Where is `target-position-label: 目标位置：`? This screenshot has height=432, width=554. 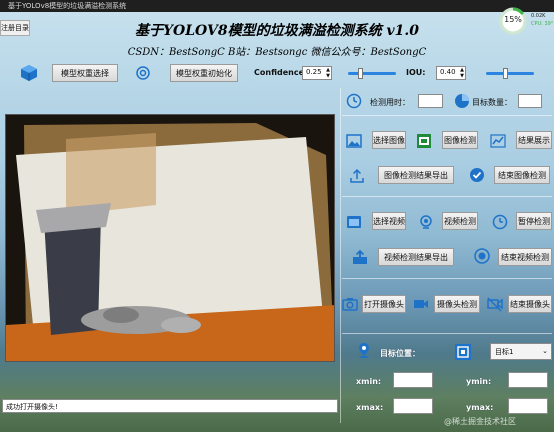
target-position-label: 目标位置： is located at coordinates (400, 353).